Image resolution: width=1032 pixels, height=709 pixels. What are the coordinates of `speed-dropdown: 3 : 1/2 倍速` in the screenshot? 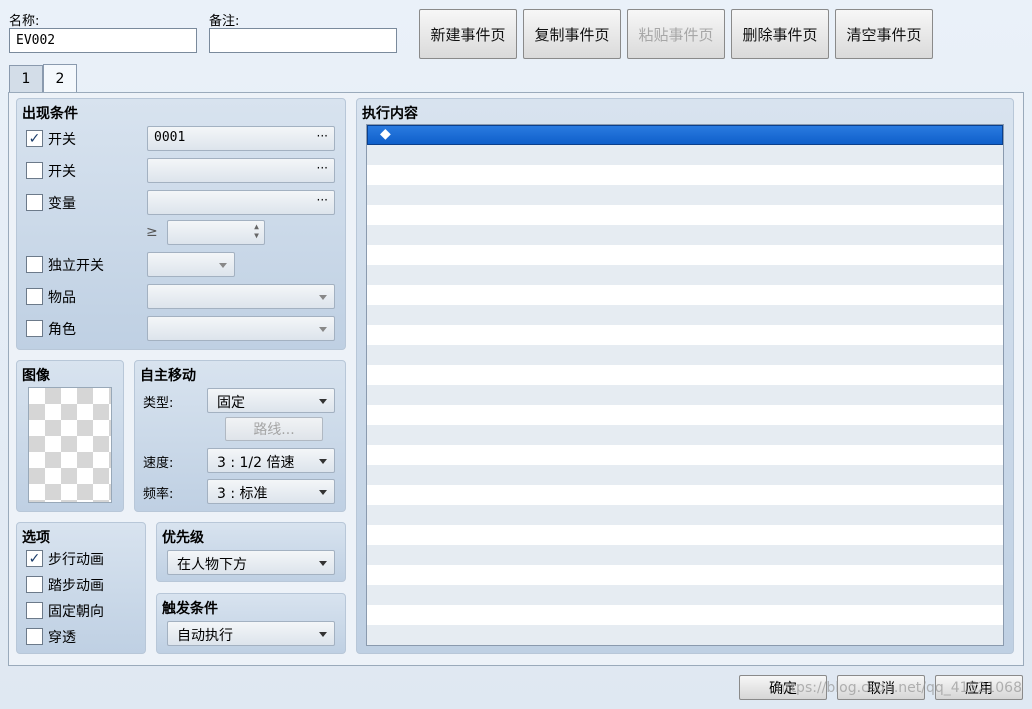 It's located at (271, 460).